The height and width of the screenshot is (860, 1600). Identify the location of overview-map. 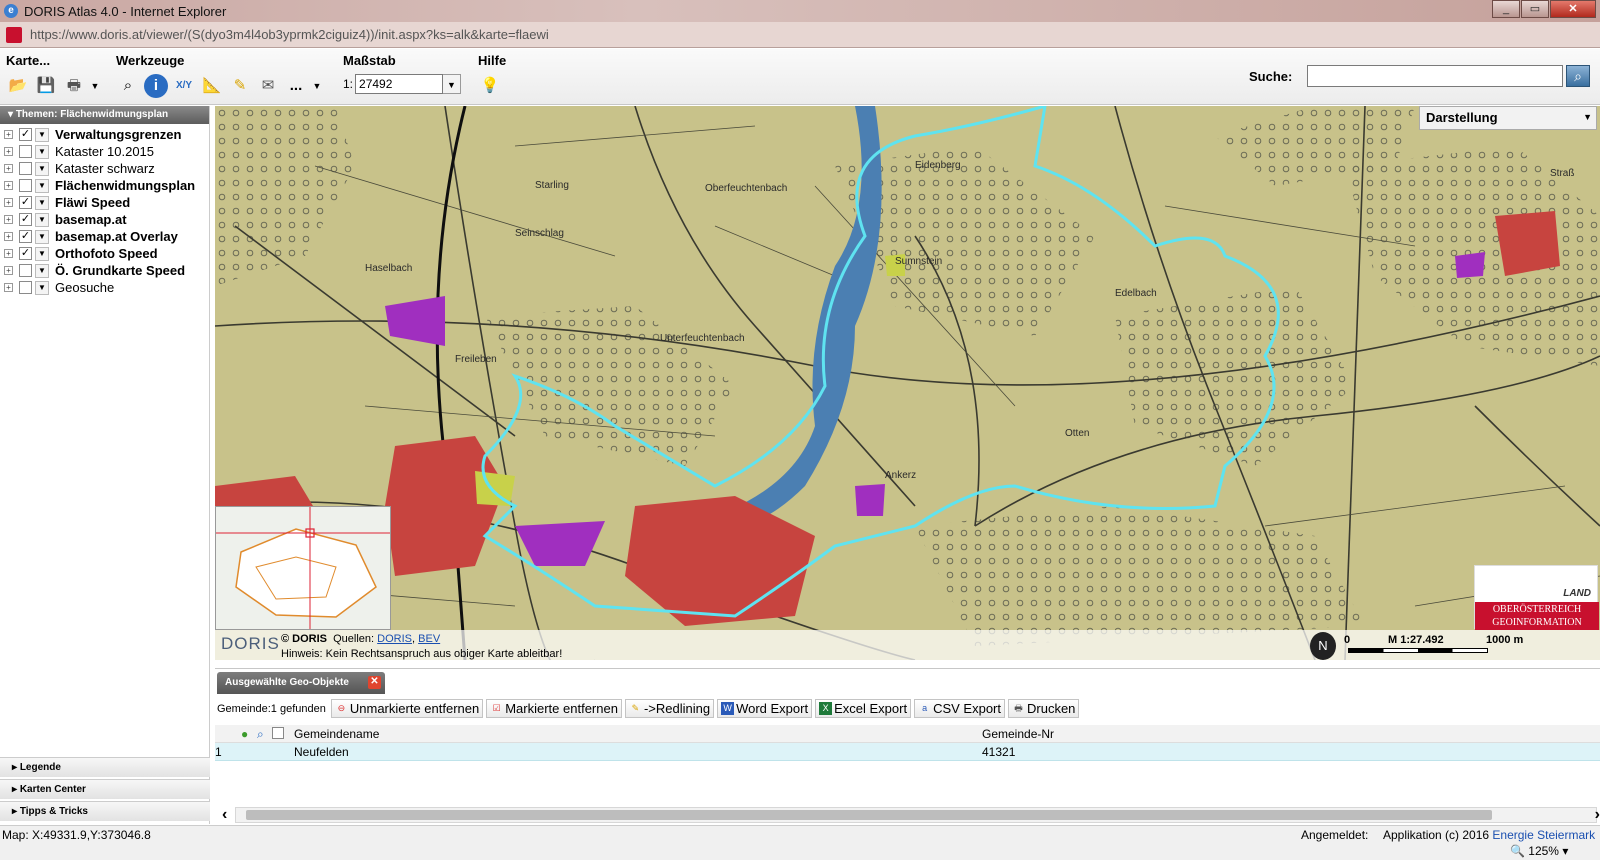
(303, 568).